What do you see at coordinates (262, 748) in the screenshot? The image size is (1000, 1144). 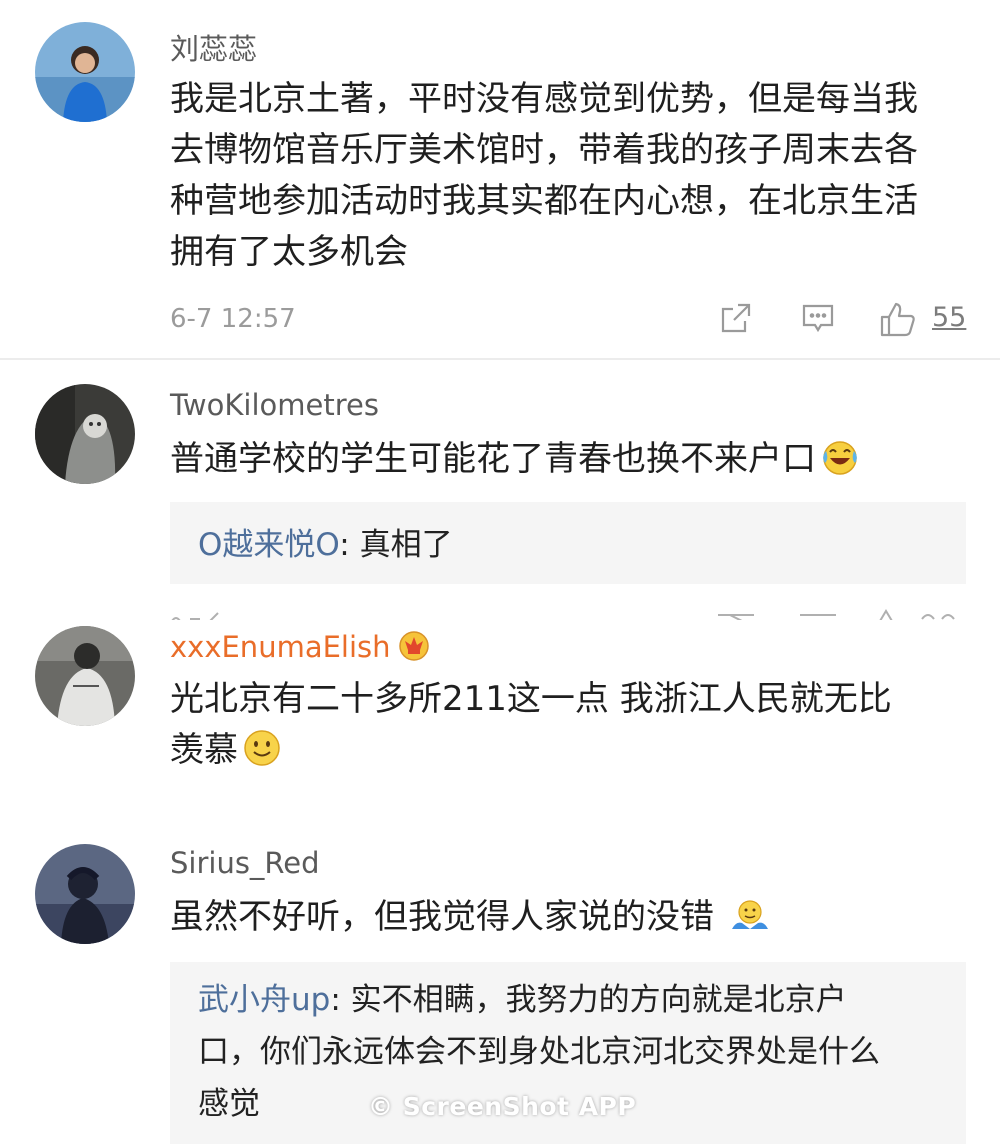 I see `smile-emoji` at bounding box center [262, 748].